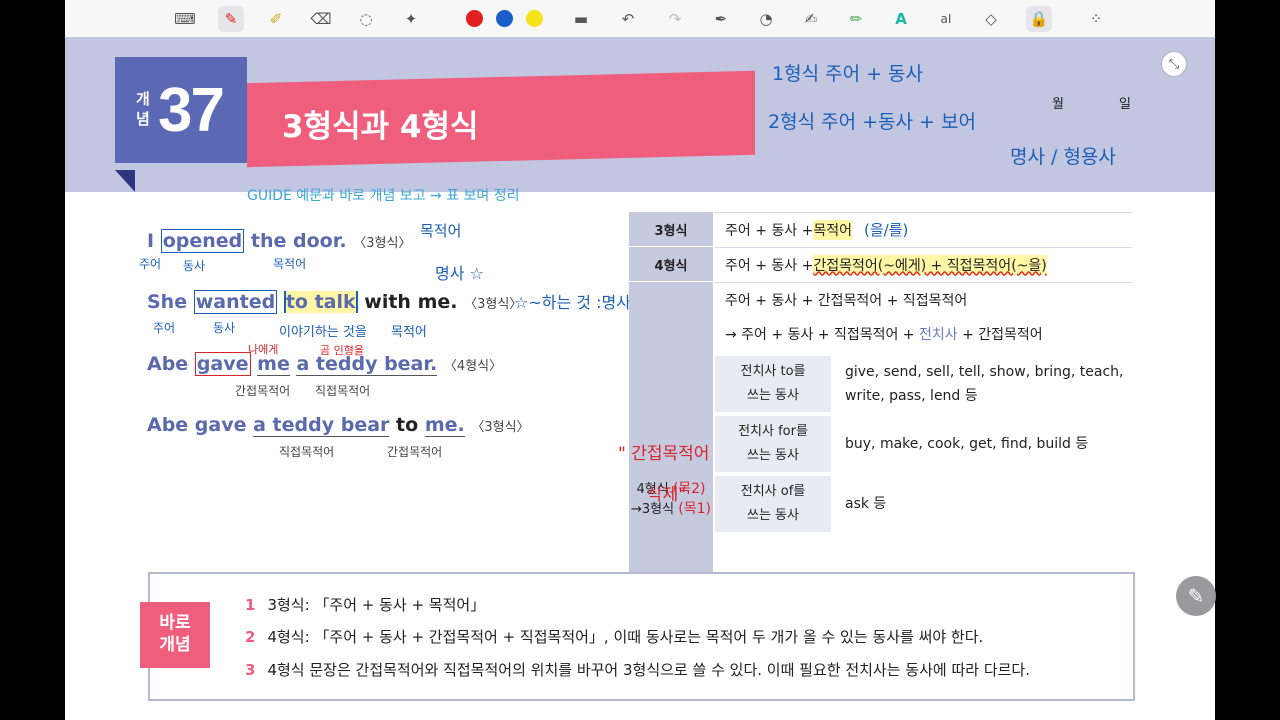 The width and height of the screenshot is (1280, 720). Describe the element at coordinates (411, 19) in the screenshot. I see `magic-icon: ✦` at that location.